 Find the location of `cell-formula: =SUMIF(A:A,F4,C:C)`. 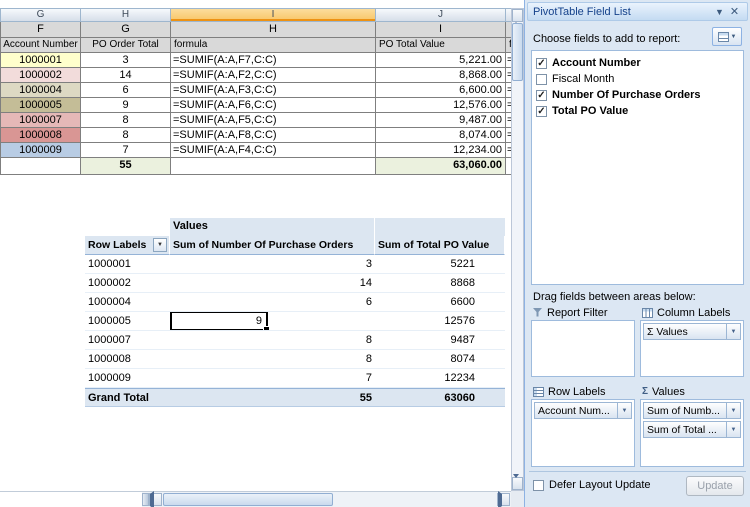

cell-formula: =SUMIF(A:A,F4,C:C) is located at coordinates (273, 150).